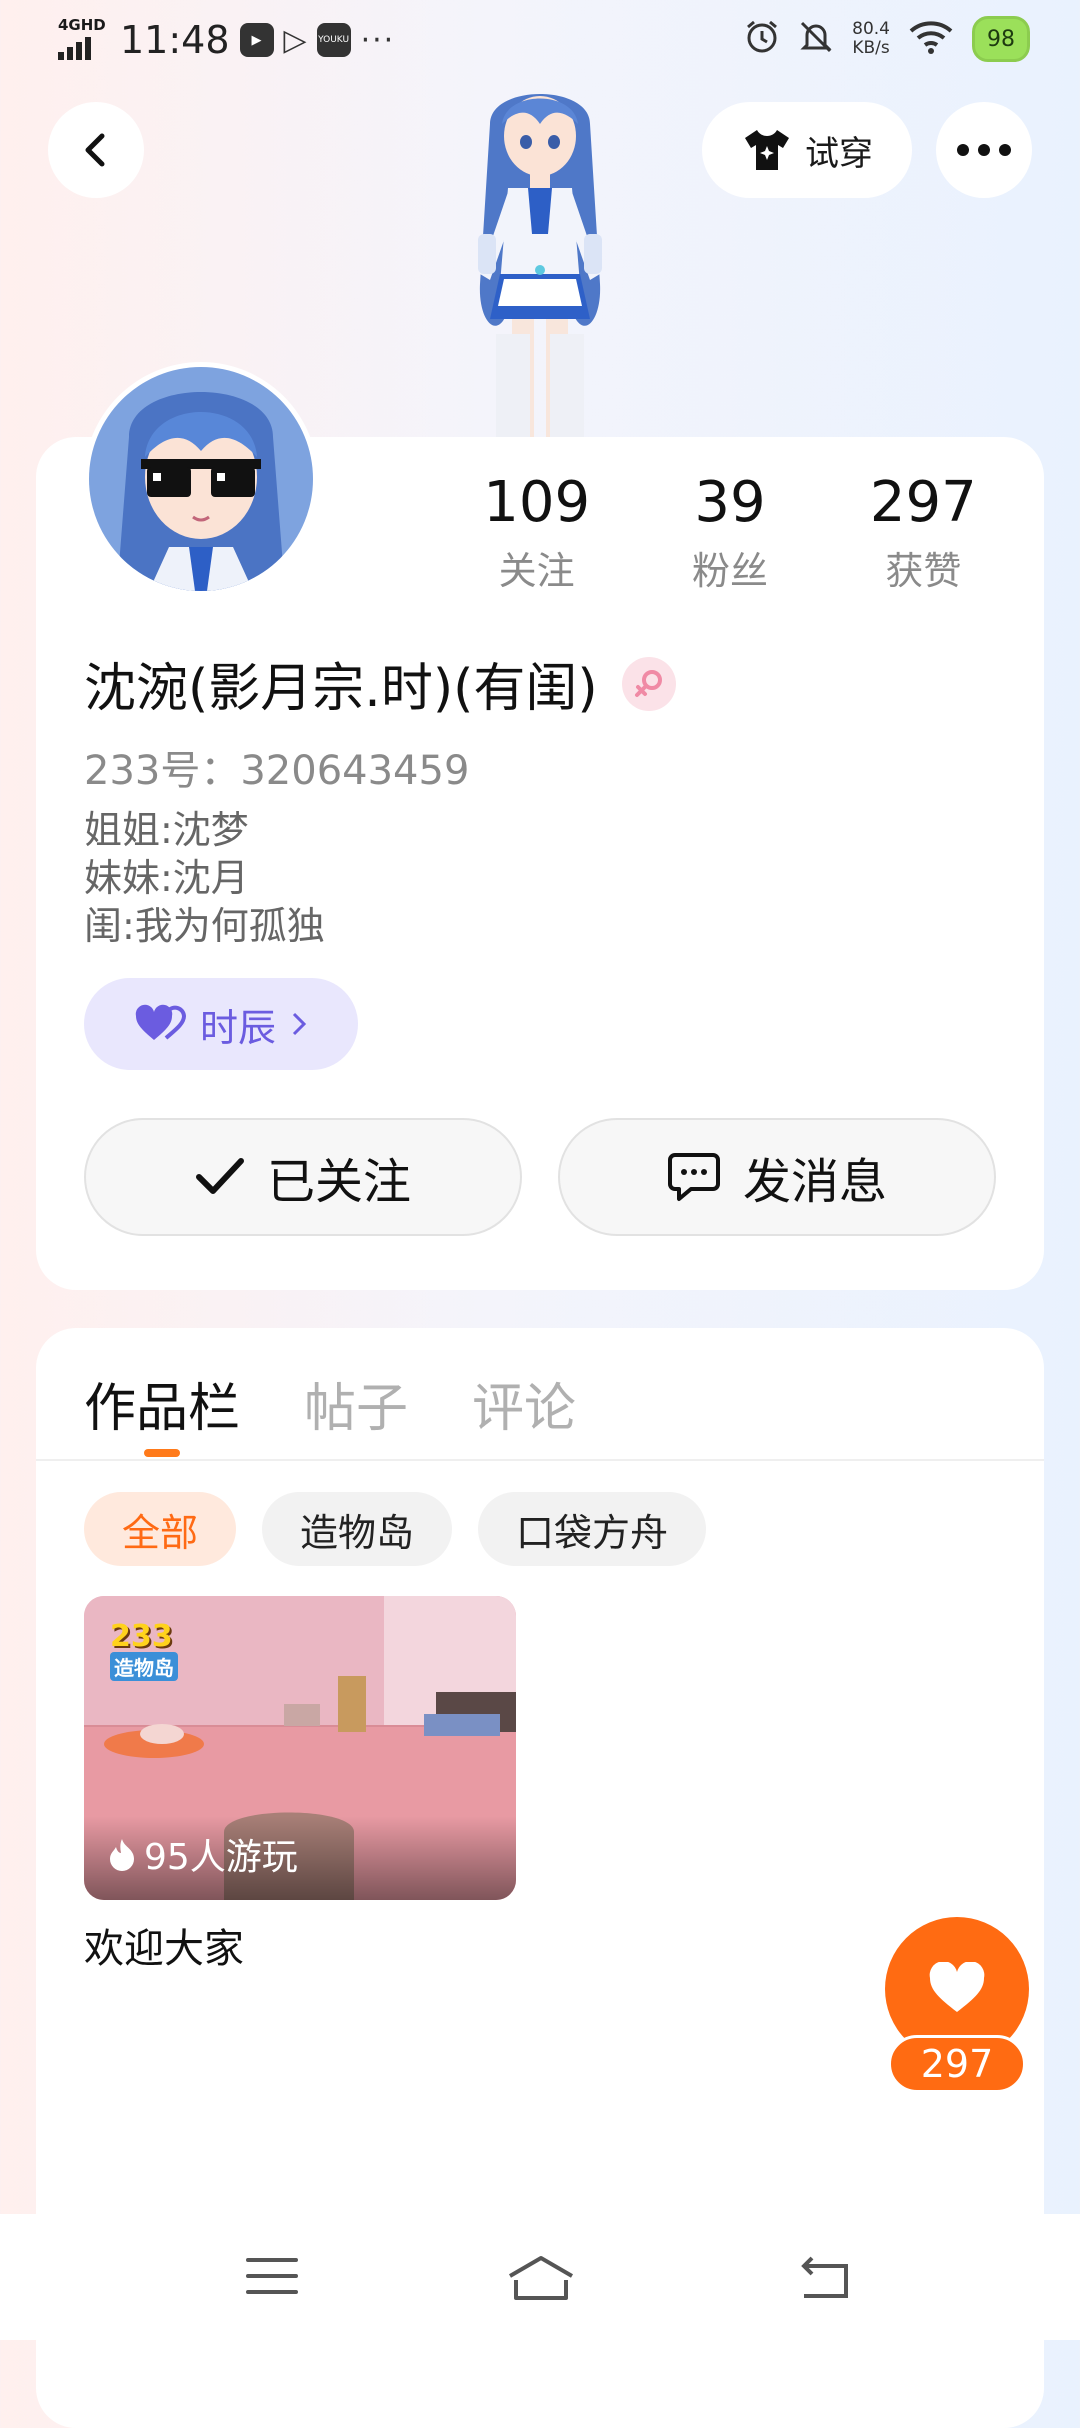 This screenshot has width=1080, height=2428. I want to click on bio-line: 姐姐:沈梦, so click(166, 830).